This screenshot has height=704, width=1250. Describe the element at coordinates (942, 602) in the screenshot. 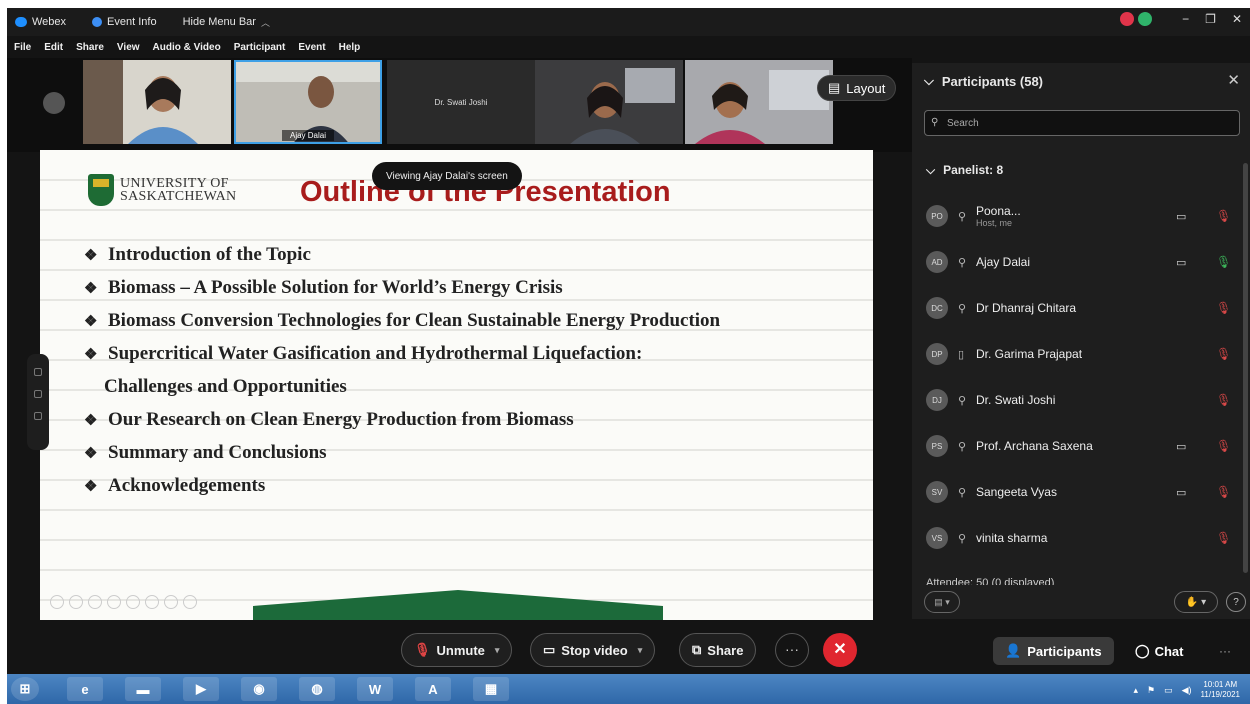

I see `view-options-button: ▤ ▾` at that location.